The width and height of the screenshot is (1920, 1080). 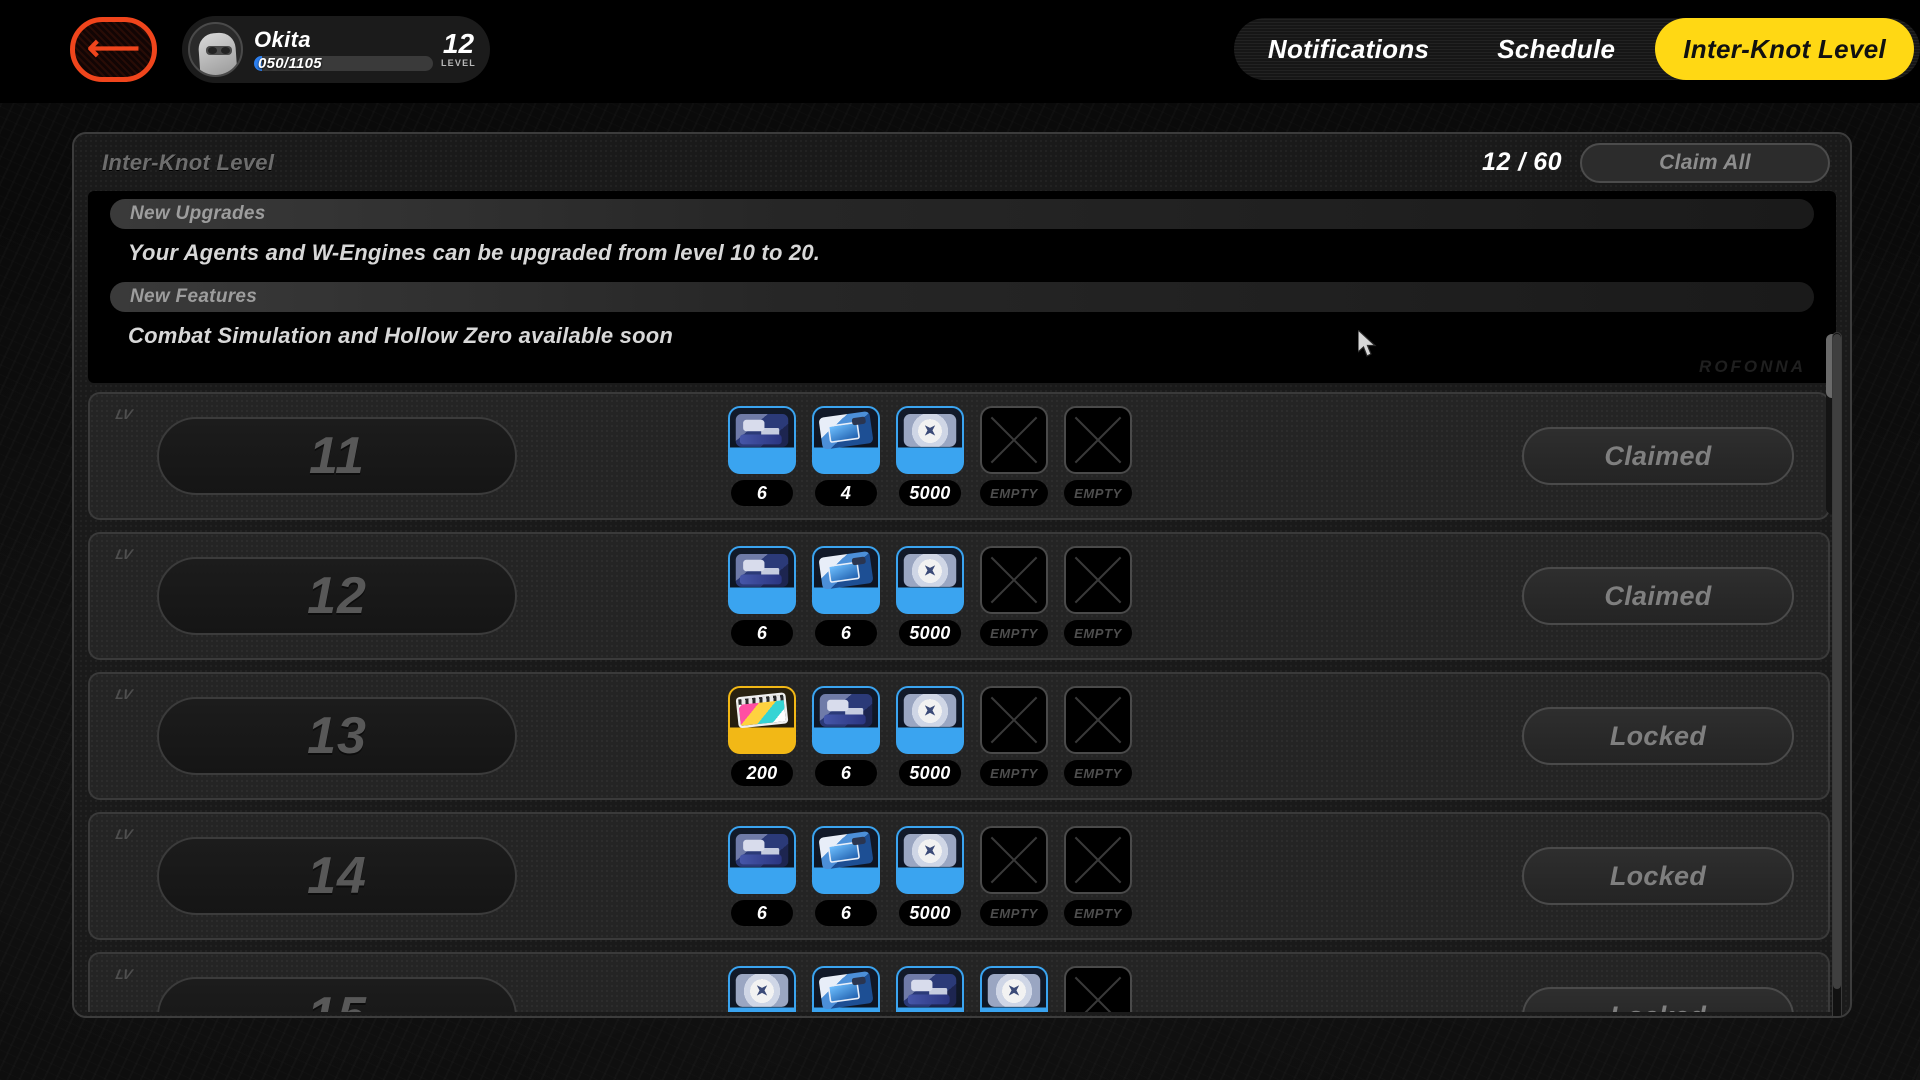 What do you see at coordinates (846, 456) in the screenshot?
I see `reward-slot: 4` at bounding box center [846, 456].